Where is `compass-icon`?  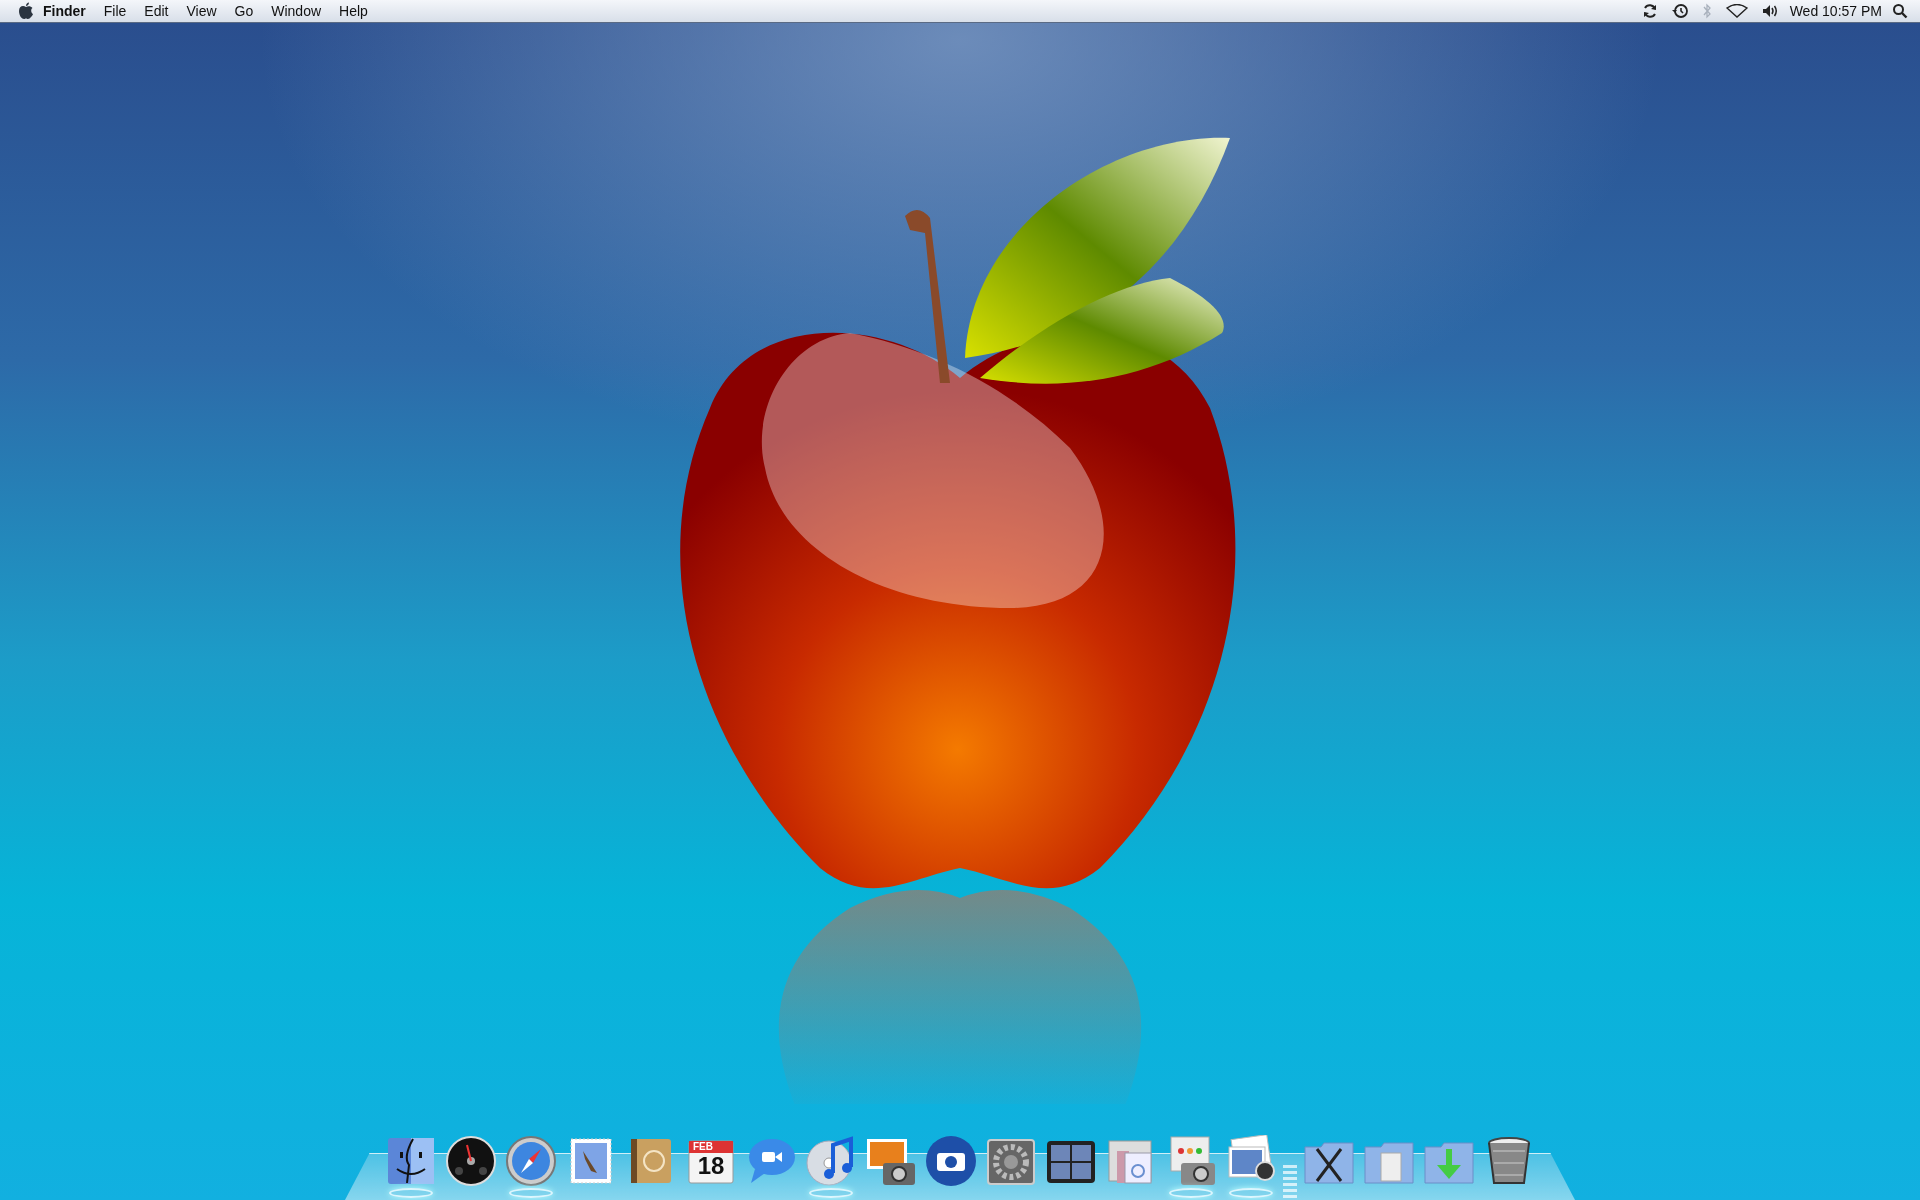
compass-icon is located at coordinates (531, 1161).